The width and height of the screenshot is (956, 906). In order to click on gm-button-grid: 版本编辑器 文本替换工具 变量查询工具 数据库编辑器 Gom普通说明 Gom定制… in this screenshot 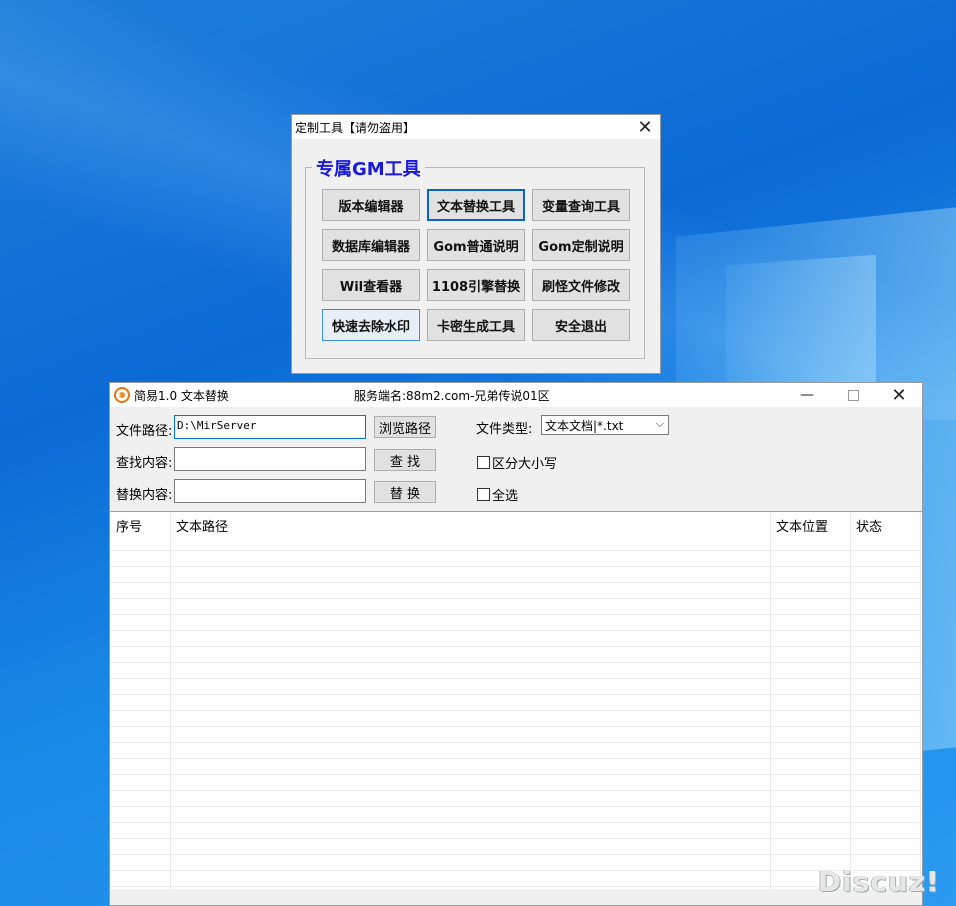, I will do `click(476, 265)`.